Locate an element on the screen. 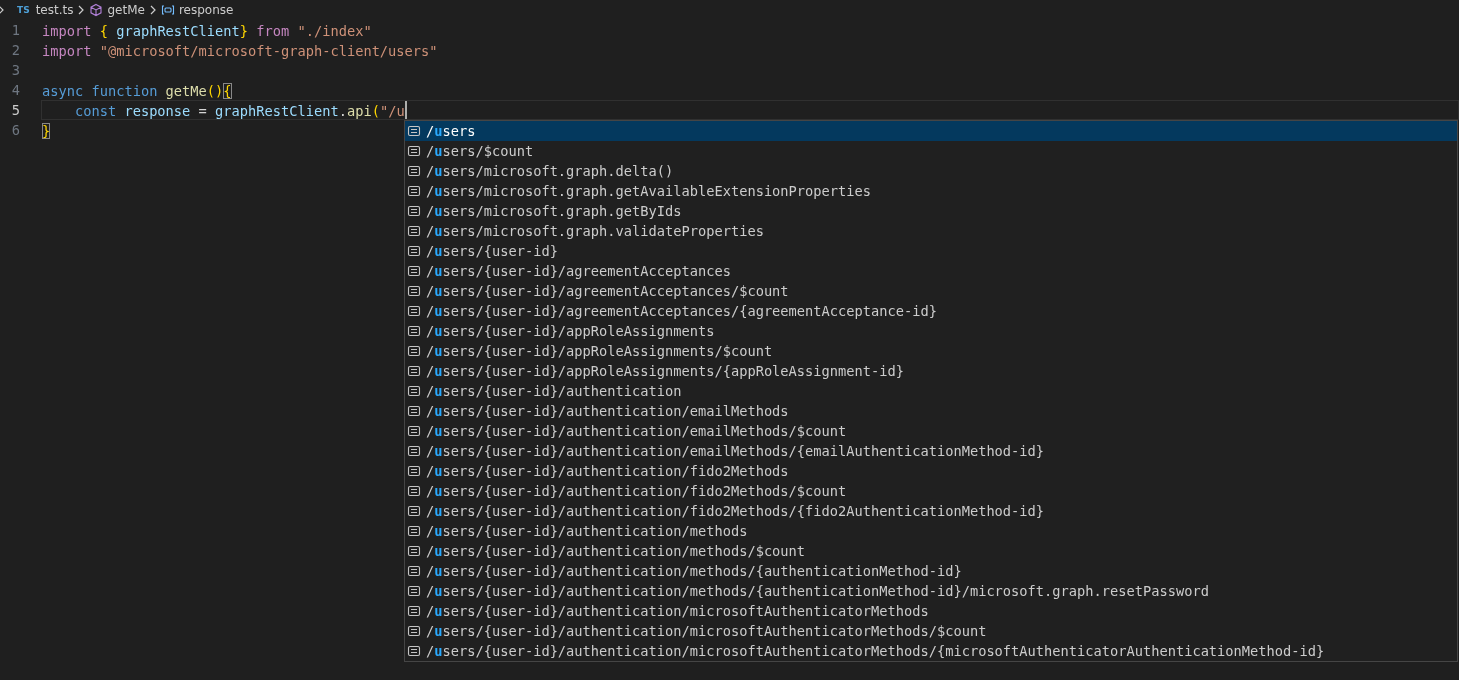 This screenshot has height=680, width=1459. line-number: 6 is located at coordinates (15, 130).